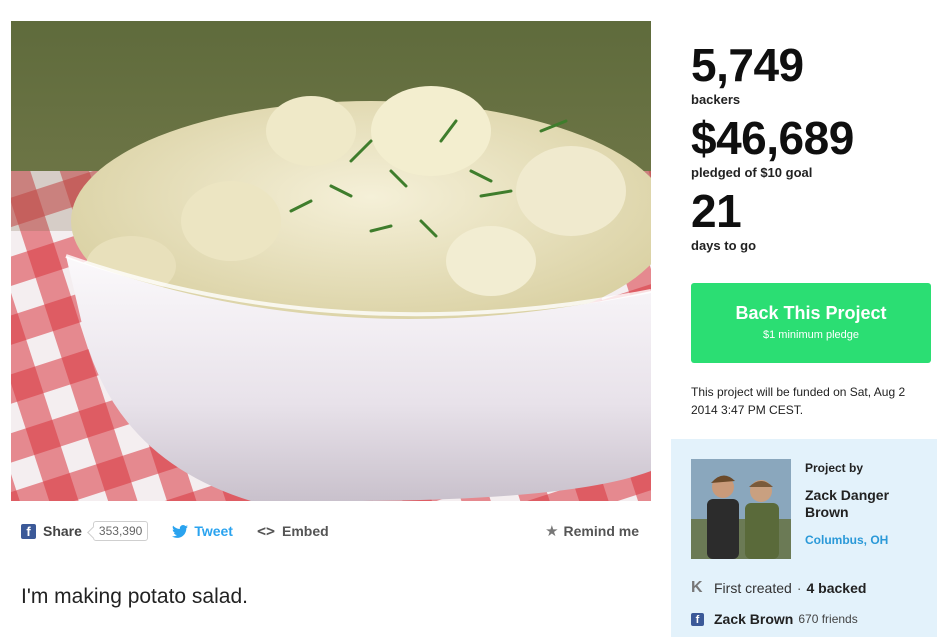 This screenshot has width=937, height=637. Describe the element at coordinates (753, 588) in the screenshot. I see `first-created-label: First created` at that location.